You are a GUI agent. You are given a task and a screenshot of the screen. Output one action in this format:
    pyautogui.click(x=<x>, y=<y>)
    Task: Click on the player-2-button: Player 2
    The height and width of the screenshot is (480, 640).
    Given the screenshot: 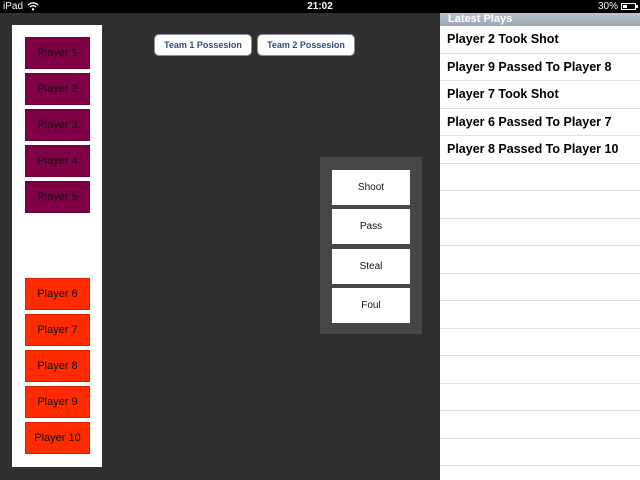 What is the action you would take?
    pyautogui.click(x=57, y=89)
    